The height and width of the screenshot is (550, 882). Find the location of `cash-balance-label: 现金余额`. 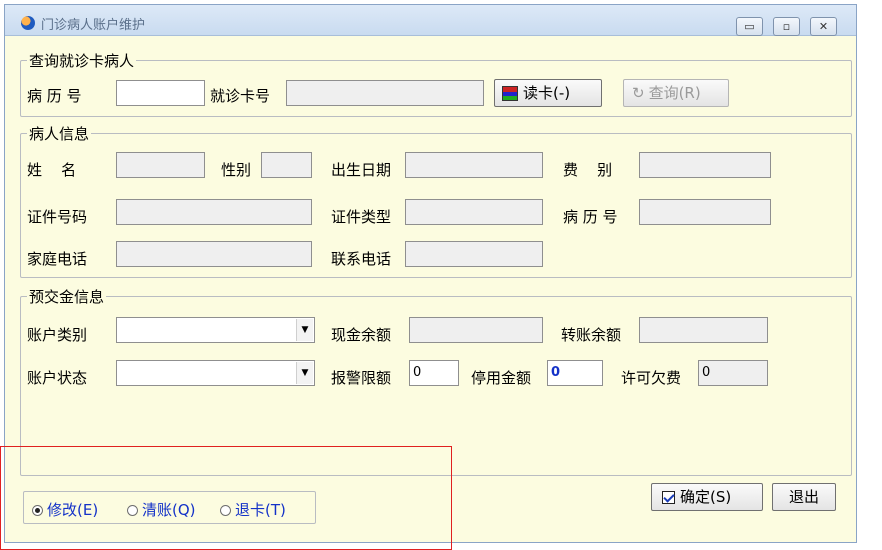

cash-balance-label: 现金余额 is located at coordinates (361, 335).